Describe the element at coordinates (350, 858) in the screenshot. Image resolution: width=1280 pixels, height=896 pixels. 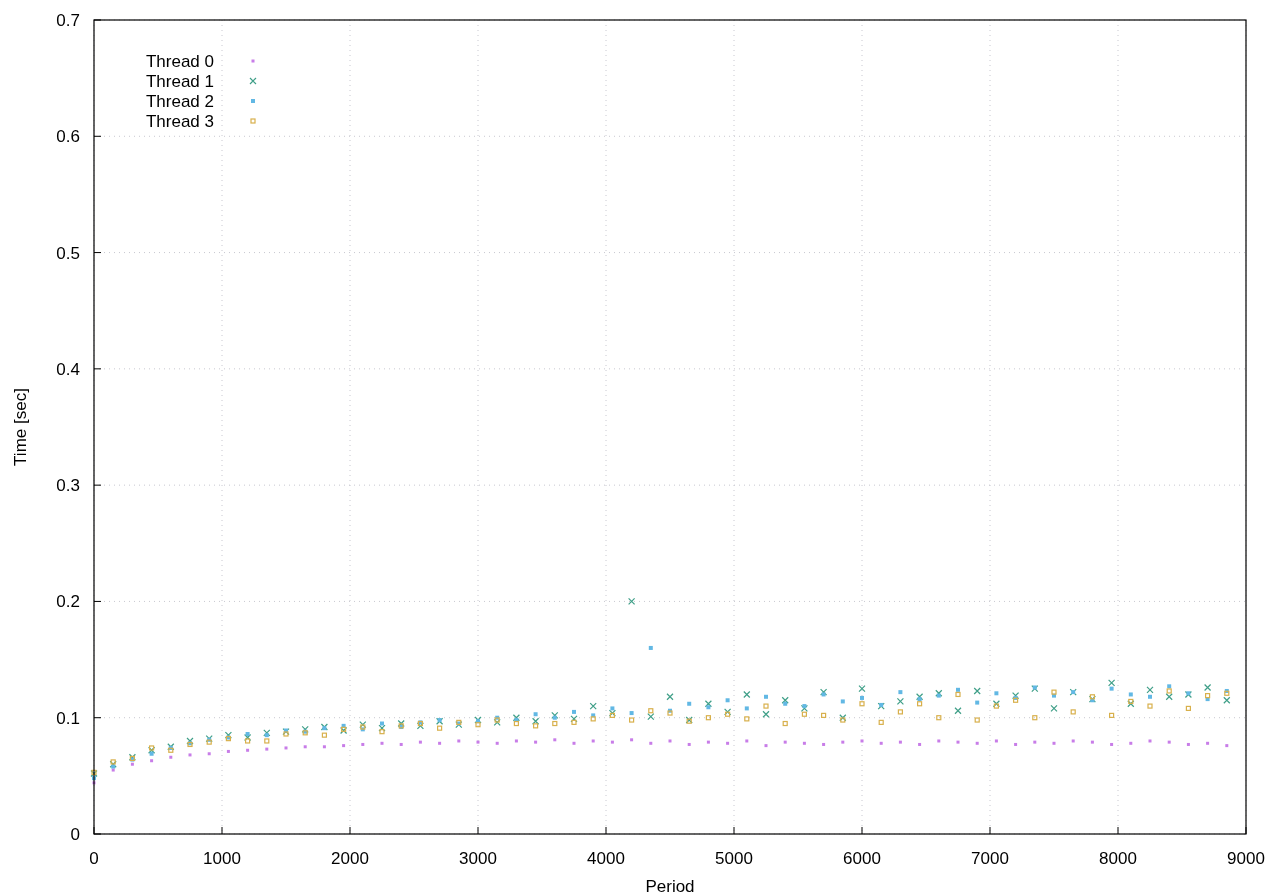
I see `tick-label: 2000` at that location.